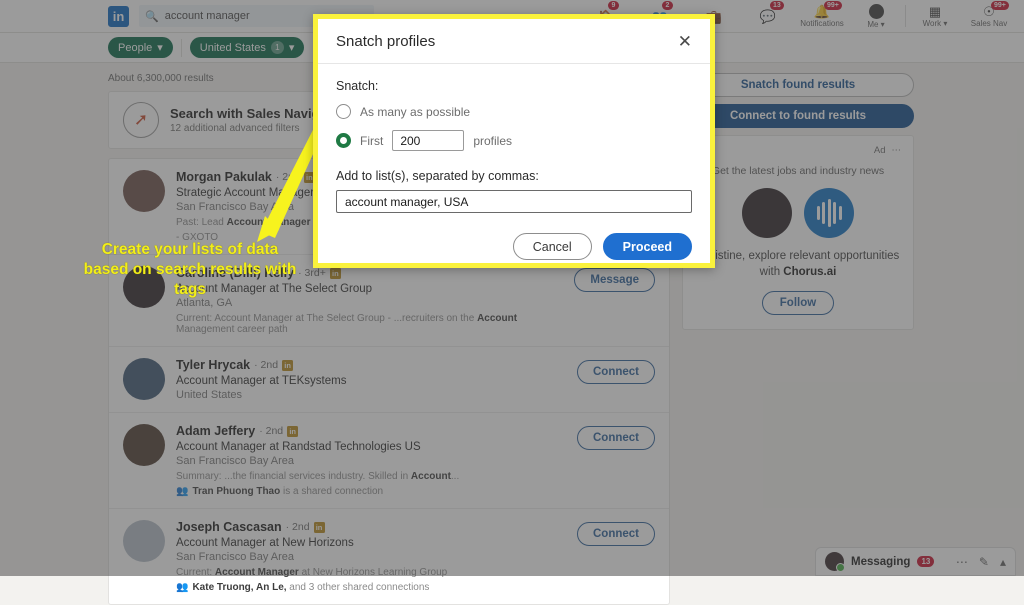 This screenshot has height=605, width=1024. Describe the element at coordinates (415, 111) in the screenshot. I see `radio-option-all-label: As many as possible` at that location.